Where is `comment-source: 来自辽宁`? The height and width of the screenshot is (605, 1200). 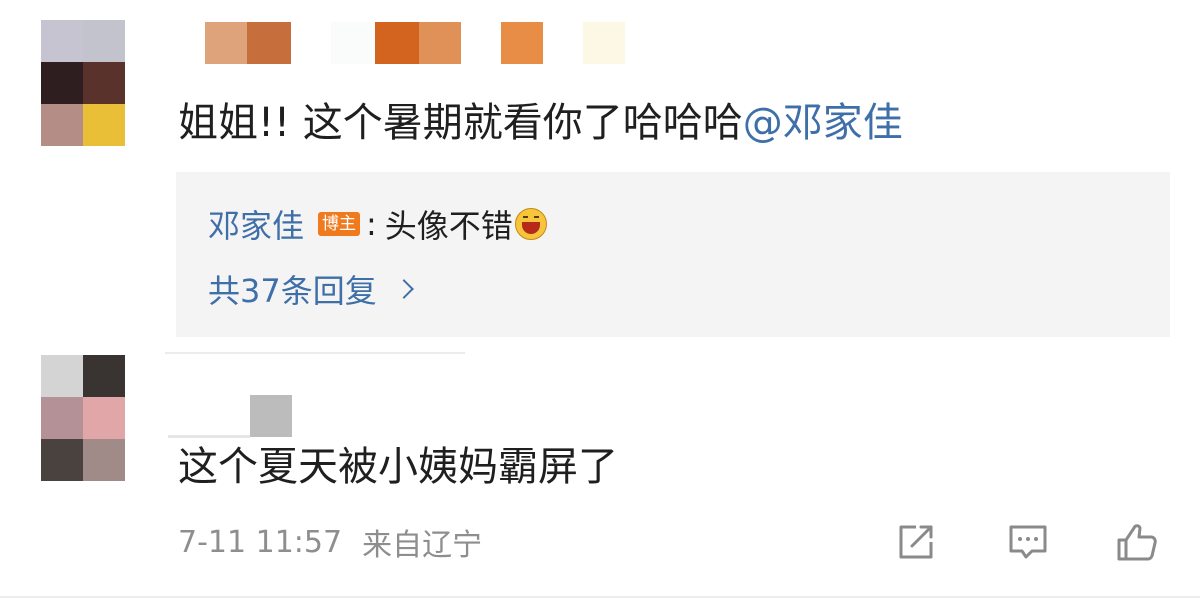
comment-source: 来自辽宁 is located at coordinates (422, 545).